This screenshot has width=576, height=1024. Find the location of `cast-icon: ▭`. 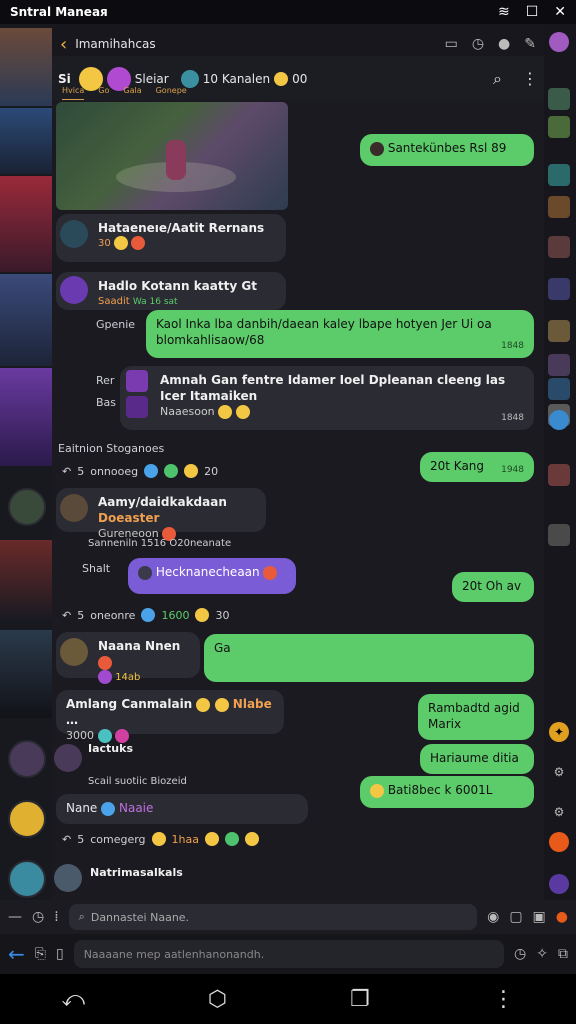

cast-icon: ▭ is located at coordinates (451, 44).